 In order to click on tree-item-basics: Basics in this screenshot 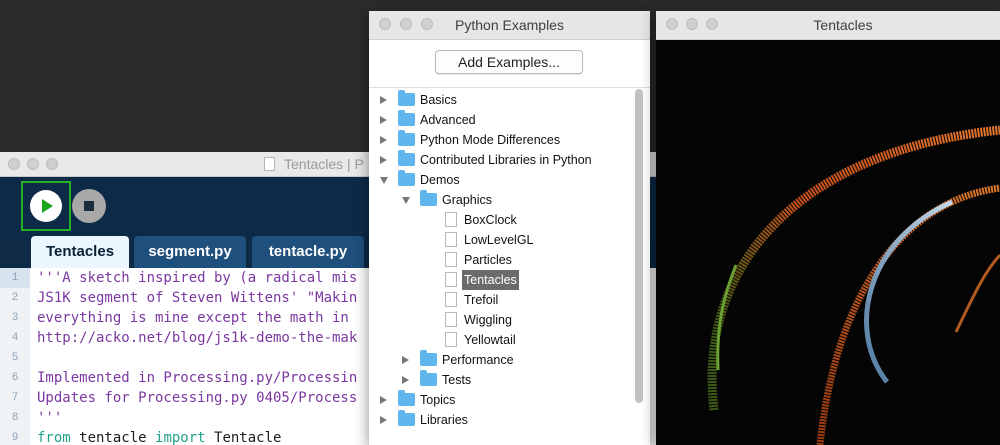, I will do `click(499, 100)`.